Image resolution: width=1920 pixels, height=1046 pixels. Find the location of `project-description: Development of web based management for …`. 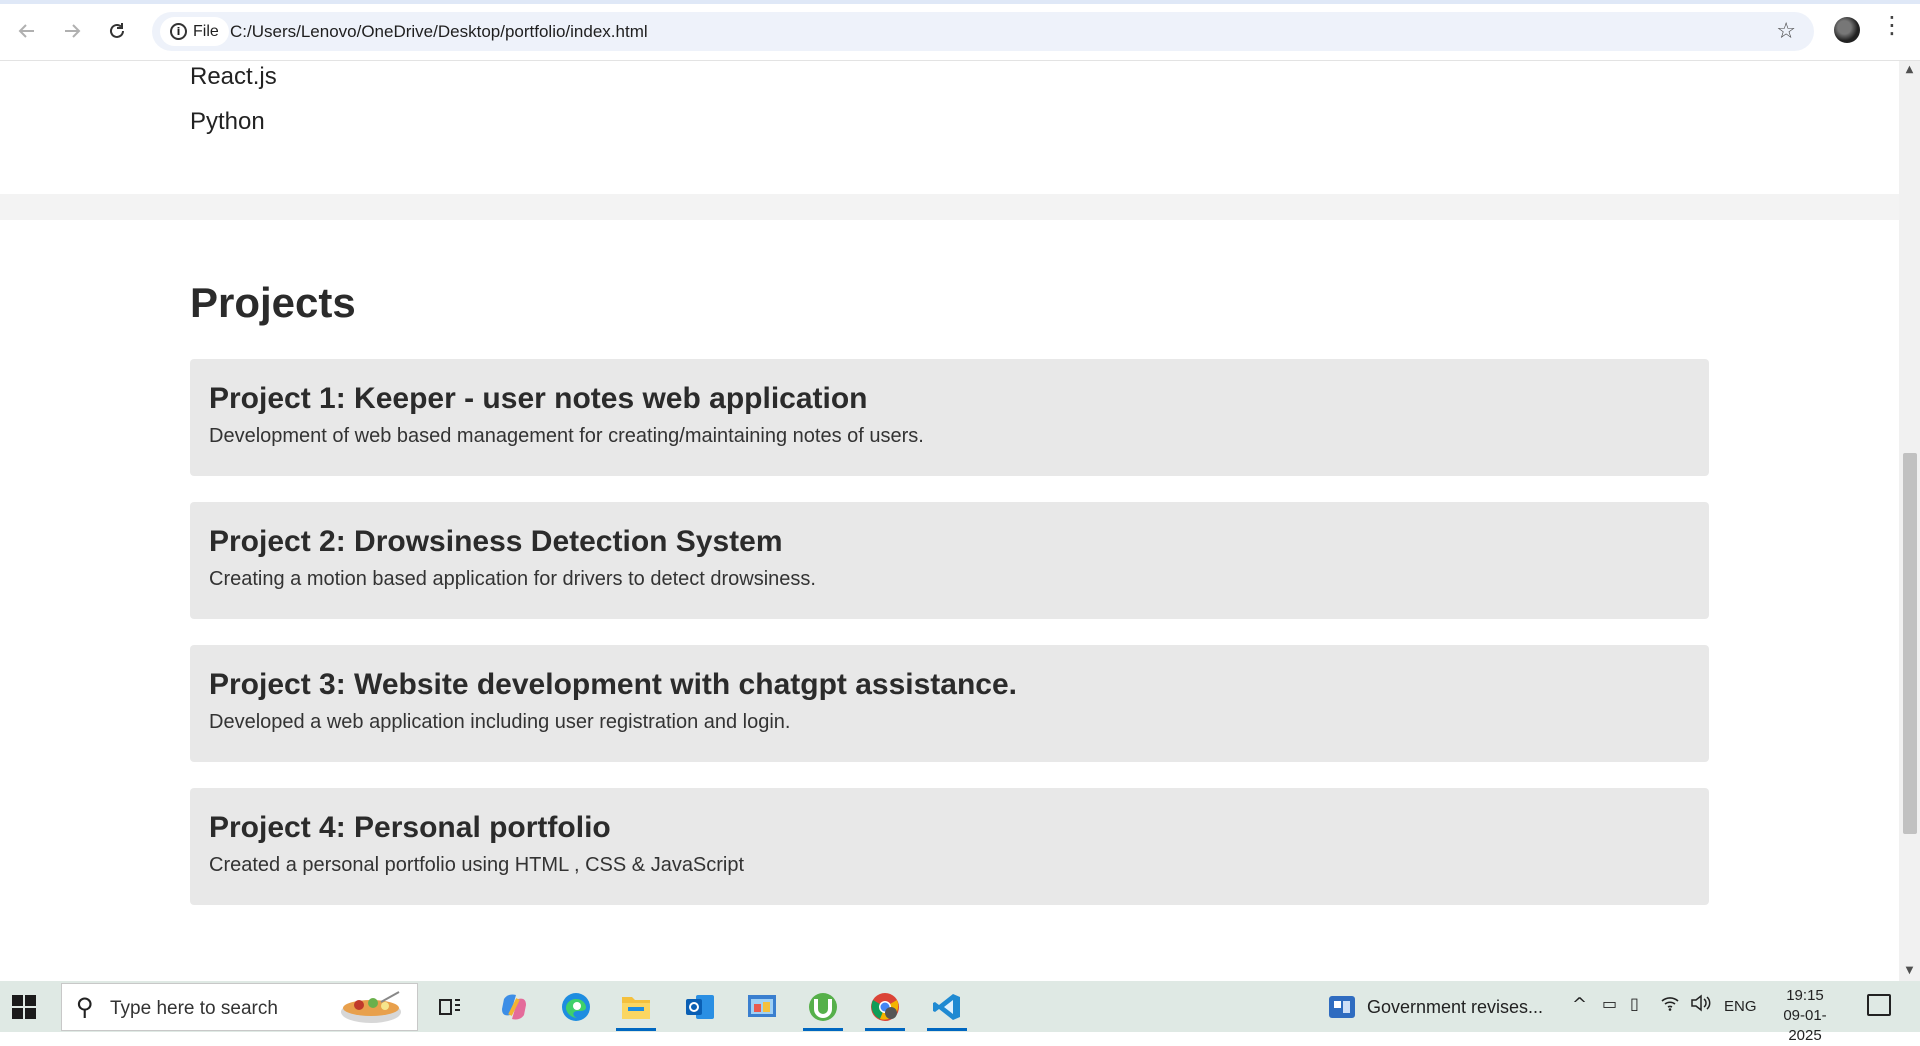

project-description: Development of web based management for … is located at coordinates (566, 436).